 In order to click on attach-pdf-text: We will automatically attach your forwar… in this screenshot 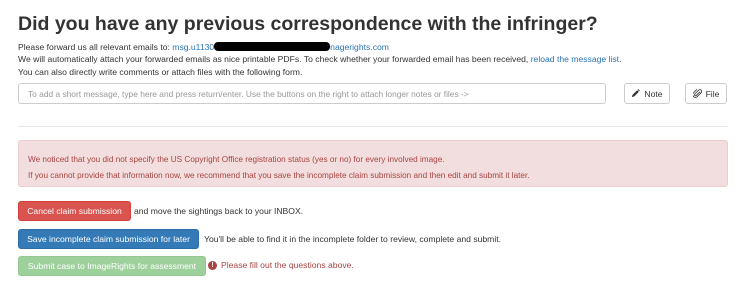, I will do `click(274, 59)`.